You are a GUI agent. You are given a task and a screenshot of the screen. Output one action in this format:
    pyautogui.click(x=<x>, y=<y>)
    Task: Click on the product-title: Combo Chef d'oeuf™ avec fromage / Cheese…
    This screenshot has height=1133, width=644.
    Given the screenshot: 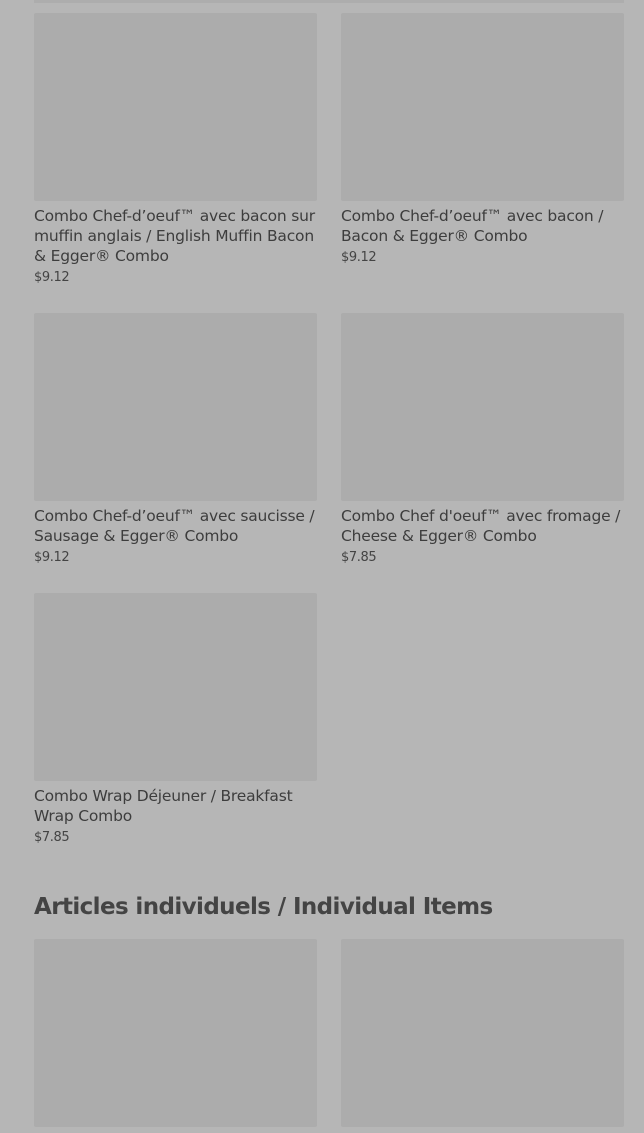 What is the action you would take?
    pyautogui.click(x=482, y=526)
    